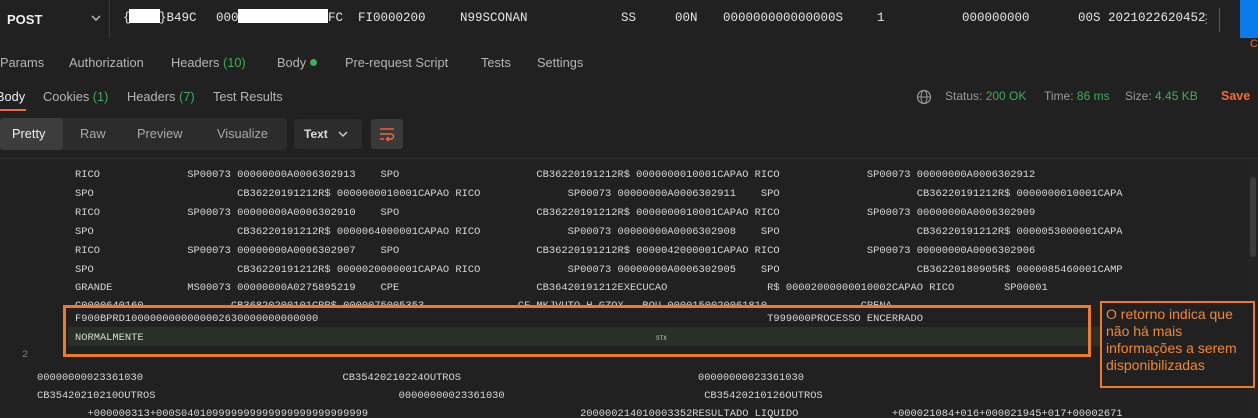 Image resolution: width=1258 pixels, height=418 pixels. I want to click on tab-cookies-label: Cookies, so click(66, 96).